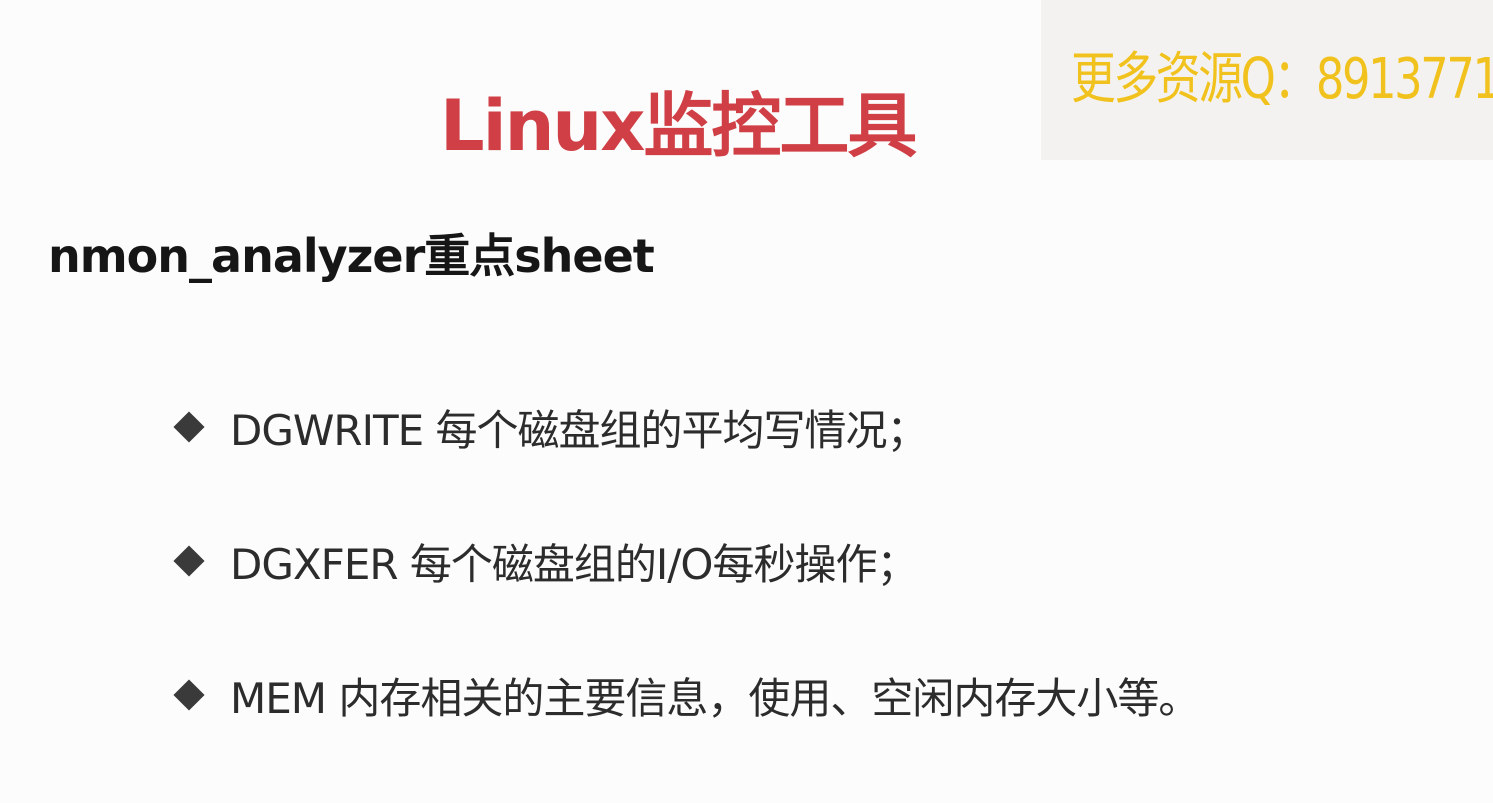 This screenshot has width=1493, height=803. Describe the element at coordinates (1282, 79) in the screenshot. I see `watermark-text: 更多资源Q：89137715` at that location.